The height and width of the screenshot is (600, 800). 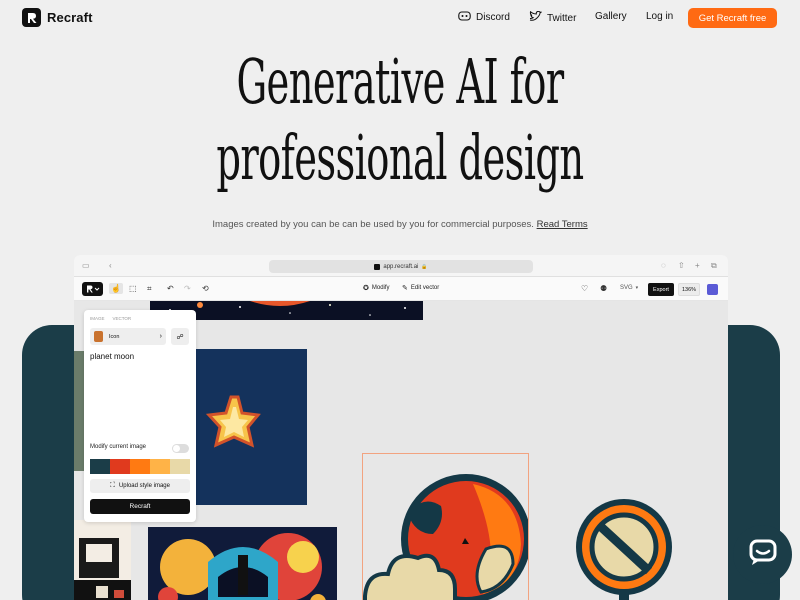 I want to click on favorite-icon: ♡, so click(x=584, y=288).